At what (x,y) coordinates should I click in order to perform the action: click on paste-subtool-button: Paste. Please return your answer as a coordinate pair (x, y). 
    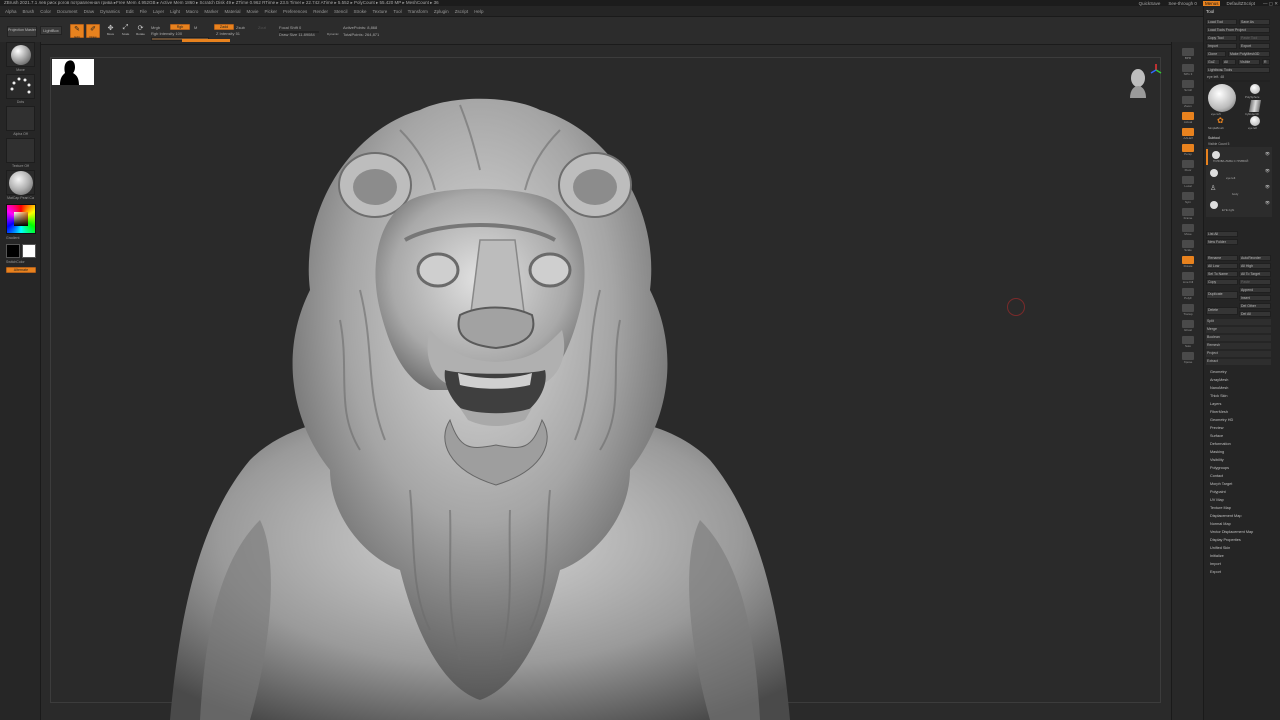
    Looking at the image, I should click on (1255, 282).